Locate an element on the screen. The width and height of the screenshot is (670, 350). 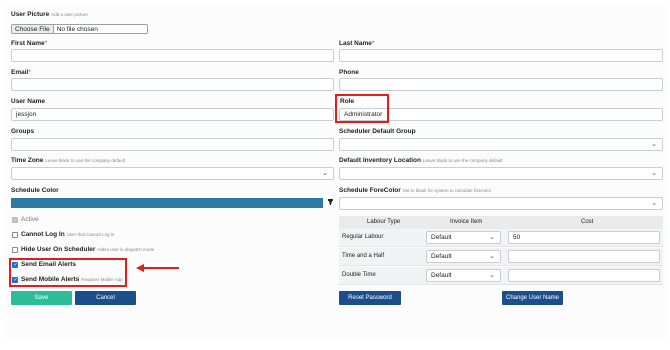
last-name-label: Last Name* is located at coordinates (357, 43).